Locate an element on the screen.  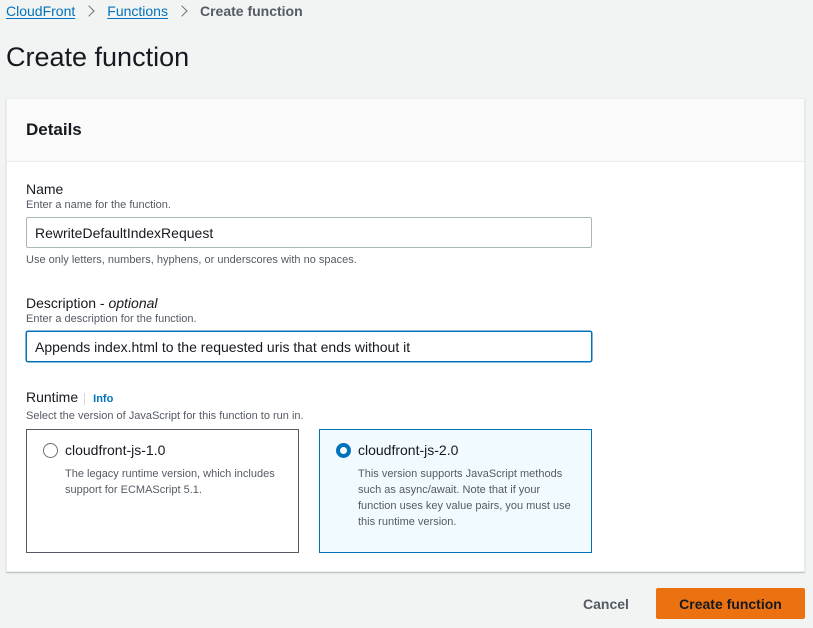
description-label-text: Description - is located at coordinates (67, 303).